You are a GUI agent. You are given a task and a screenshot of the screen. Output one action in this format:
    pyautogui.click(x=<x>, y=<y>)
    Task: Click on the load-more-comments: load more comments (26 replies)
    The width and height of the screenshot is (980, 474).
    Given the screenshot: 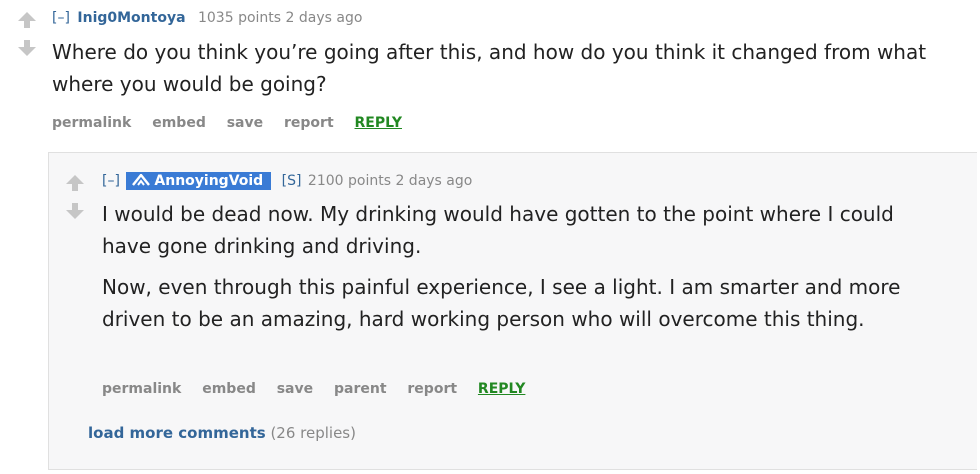 What is the action you would take?
    pyautogui.click(x=222, y=433)
    